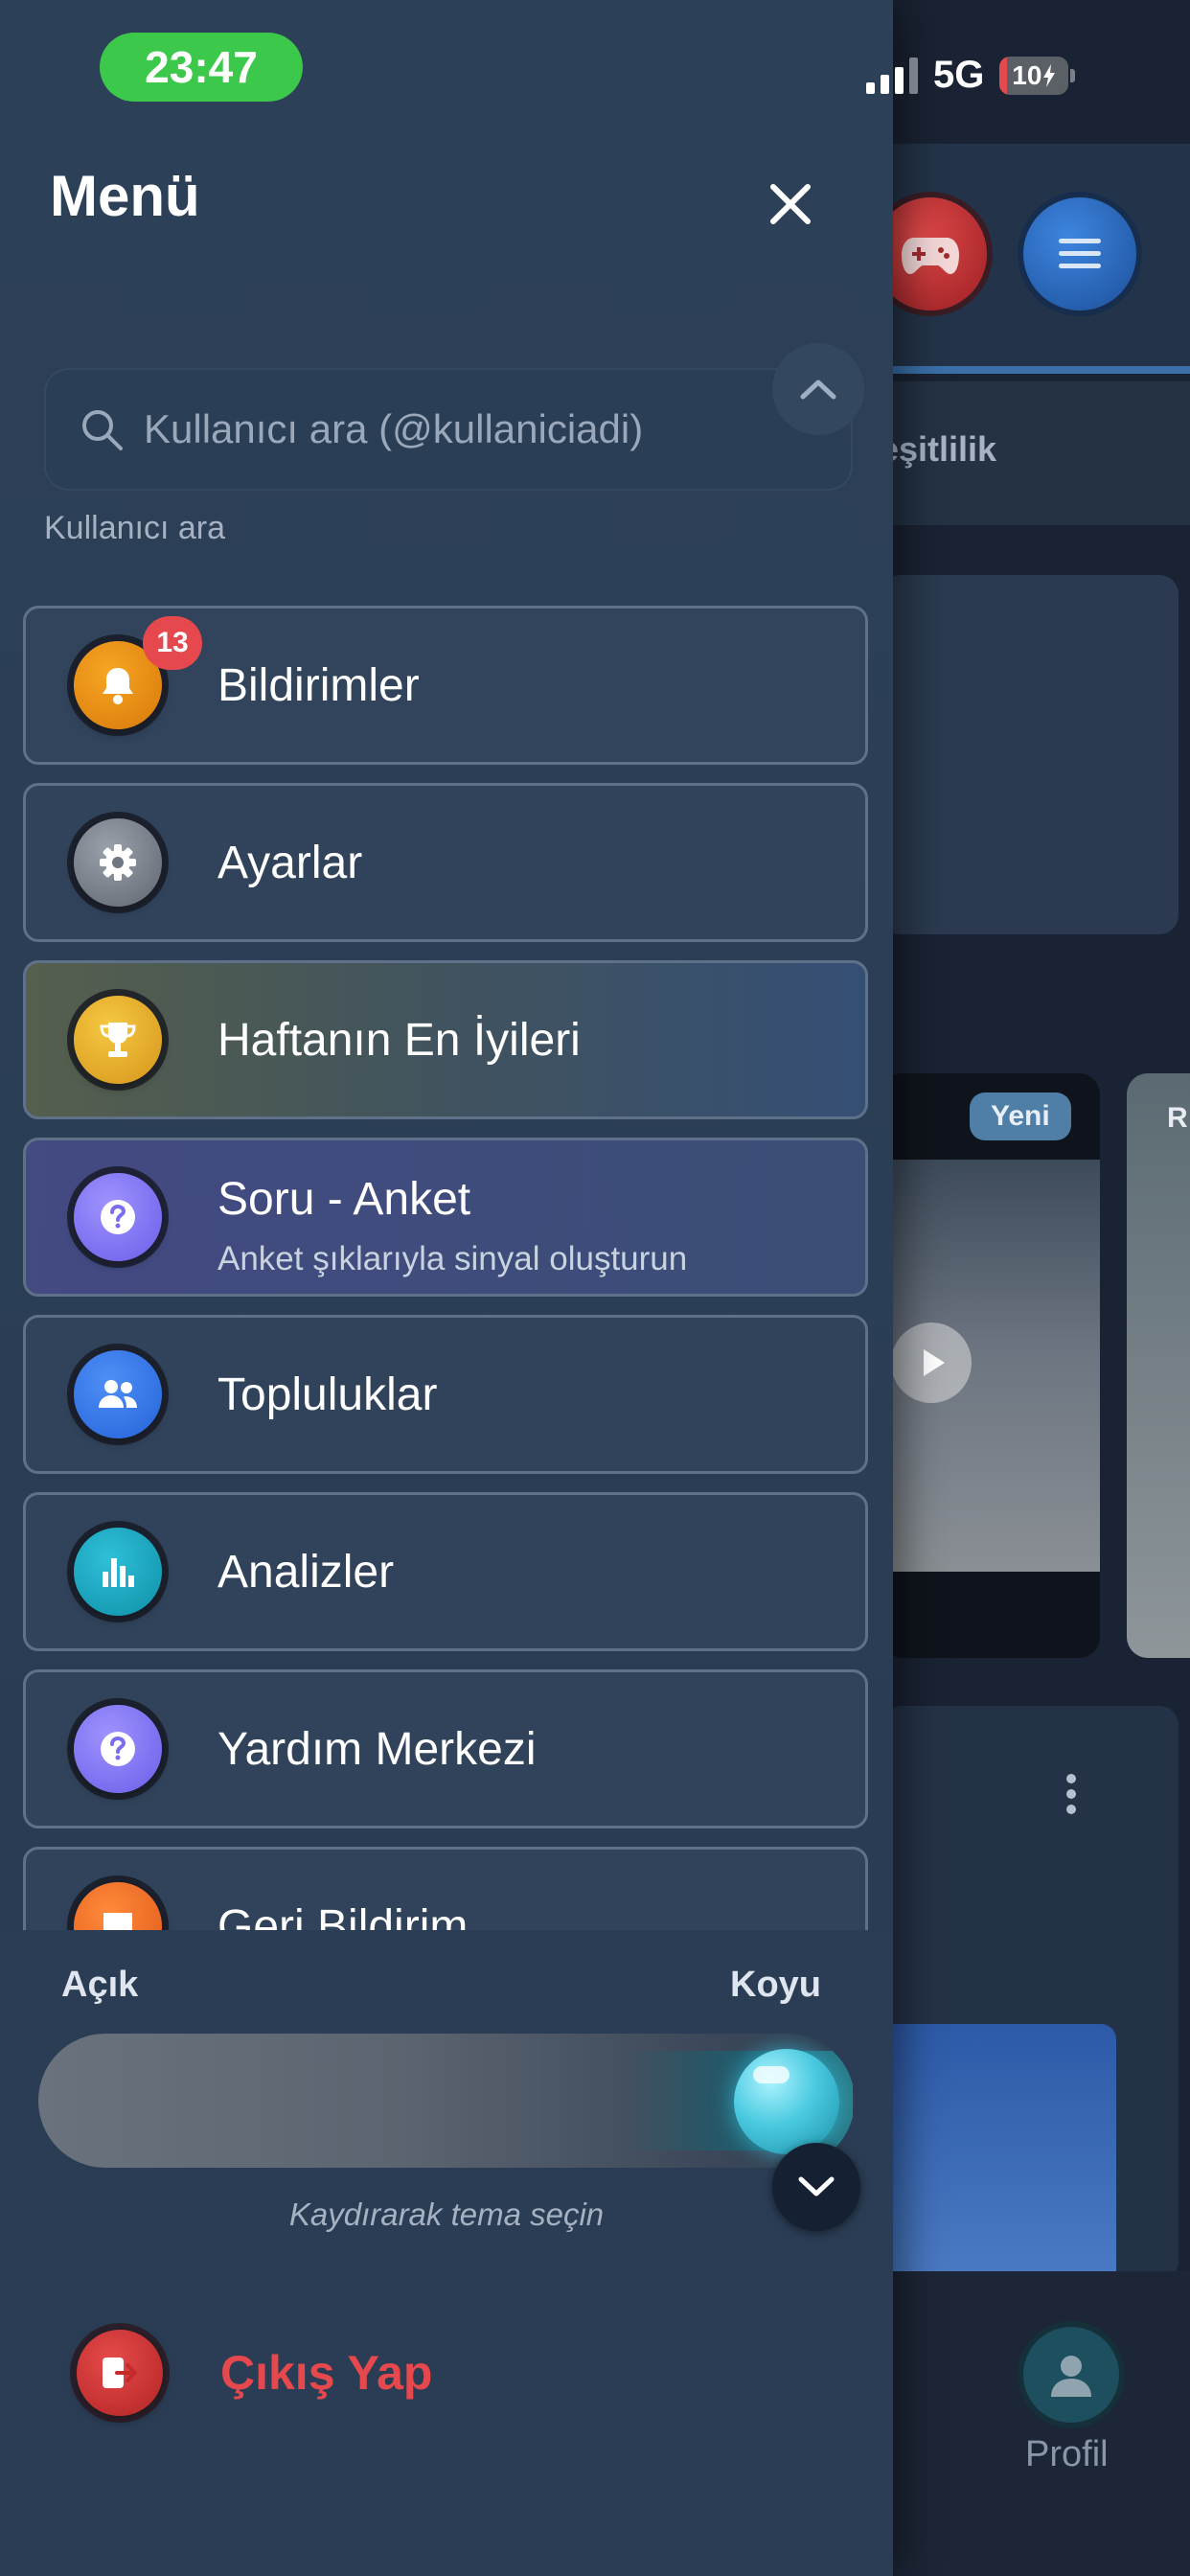 Image resolution: width=1190 pixels, height=2576 pixels. What do you see at coordinates (1071, 1794) in the screenshot?
I see `more-options-icon` at bounding box center [1071, 1794].